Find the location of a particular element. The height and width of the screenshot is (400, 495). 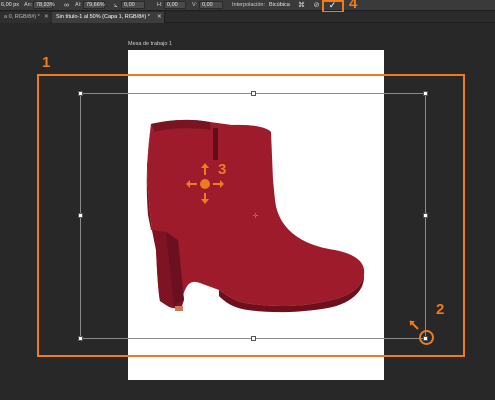

callout-1: 1 is located at coordinates (46, 62).